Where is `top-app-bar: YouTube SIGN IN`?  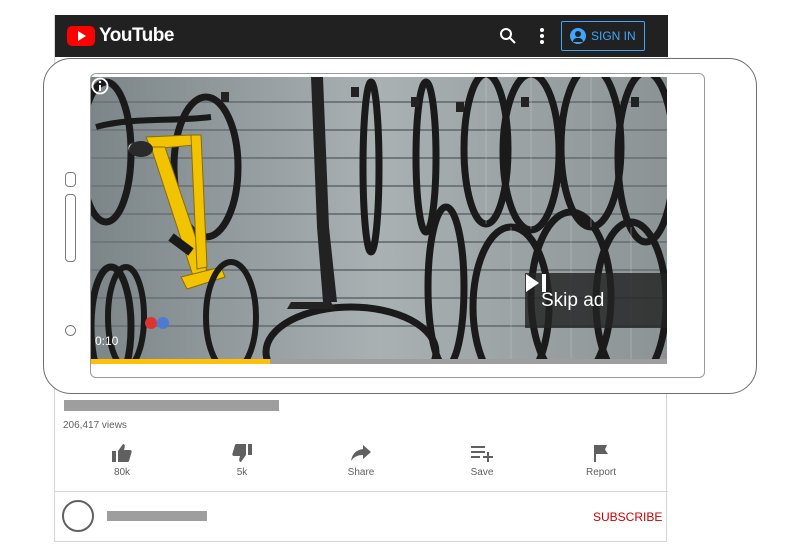
top-app-bar: YouTube SIGN IN is located at coordinates (361, 36).